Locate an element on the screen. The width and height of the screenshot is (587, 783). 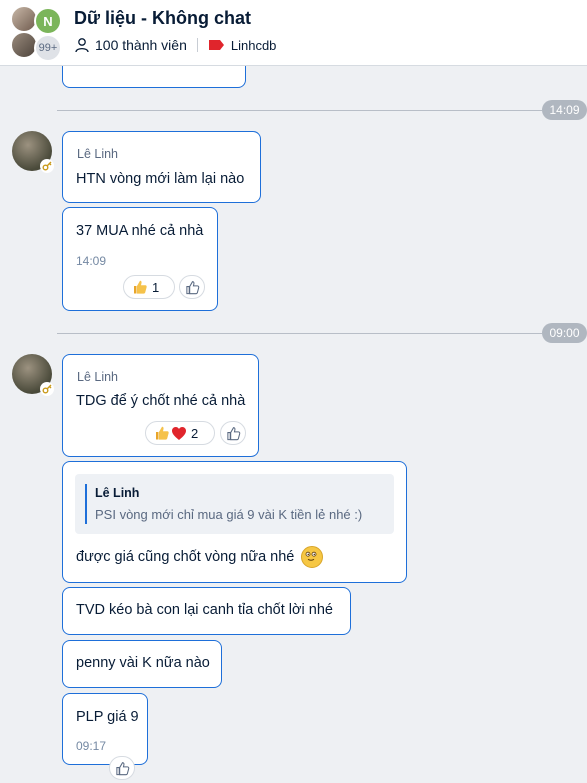
quote-bar is located at coordinates (86, 504).